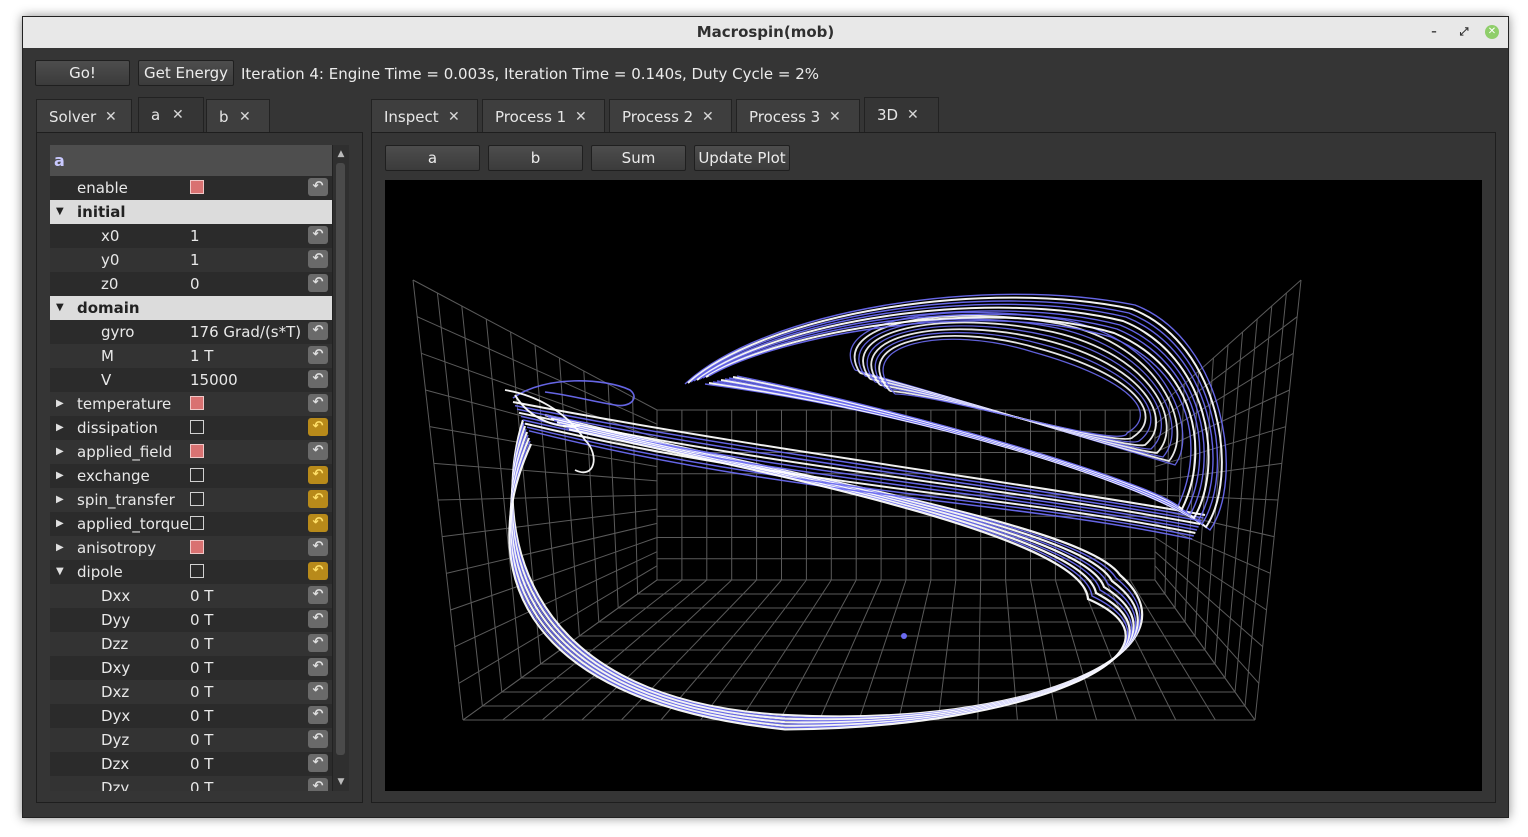  What do you see at coordinates (1492, 32) in the screenshot?
I see `close-icon: ✕` at bounding box center [1492, 32].